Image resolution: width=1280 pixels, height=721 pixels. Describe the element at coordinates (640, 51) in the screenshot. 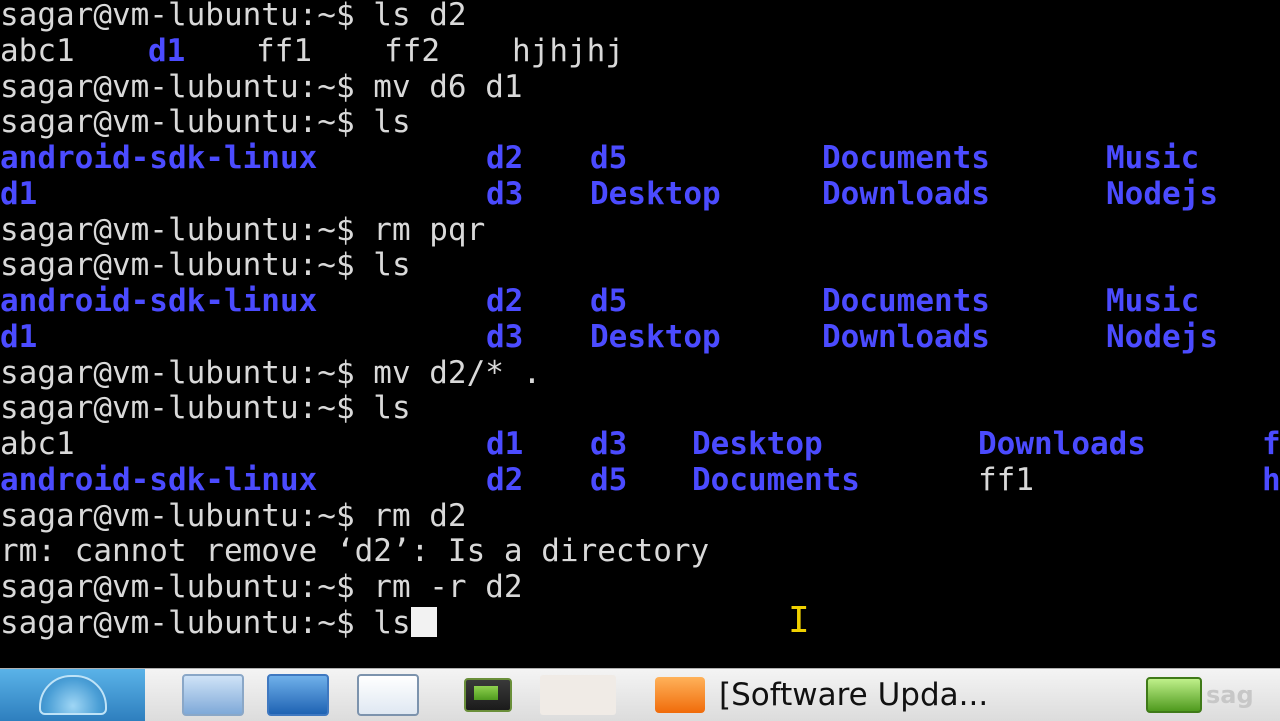

I see `ls-output-row: abc1 d1 ff1 ff2 hjhjhj` at that location.